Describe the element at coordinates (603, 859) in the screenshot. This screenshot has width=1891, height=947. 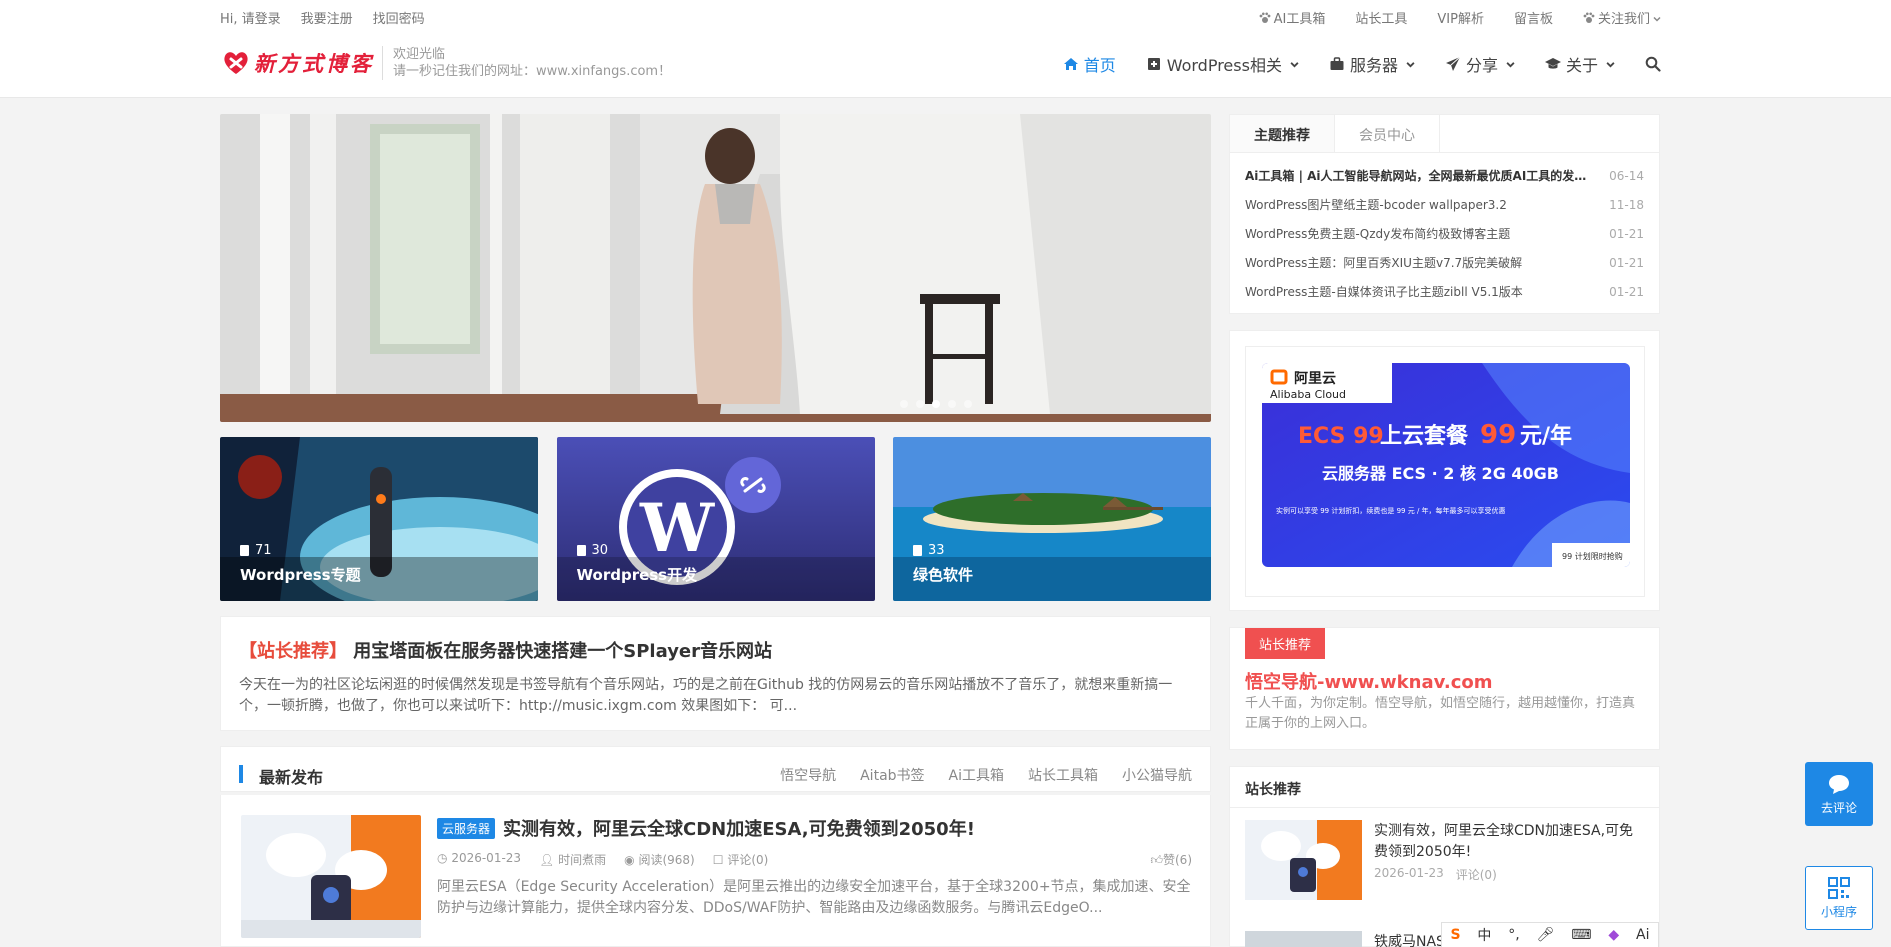
I see `post-meta: ◷ 2026-01-23 👤︎ 时间煮雨 ◉ 阅读(968) ☐ 评论(0)` at that location.